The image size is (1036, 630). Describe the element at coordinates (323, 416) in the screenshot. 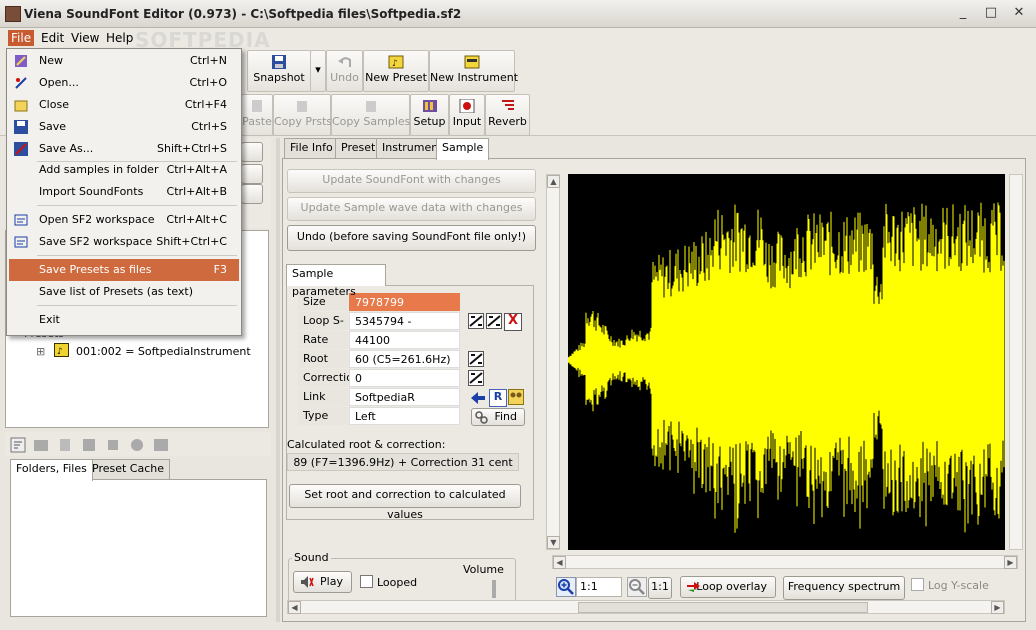

I see `param-label-type: Type` at that location.